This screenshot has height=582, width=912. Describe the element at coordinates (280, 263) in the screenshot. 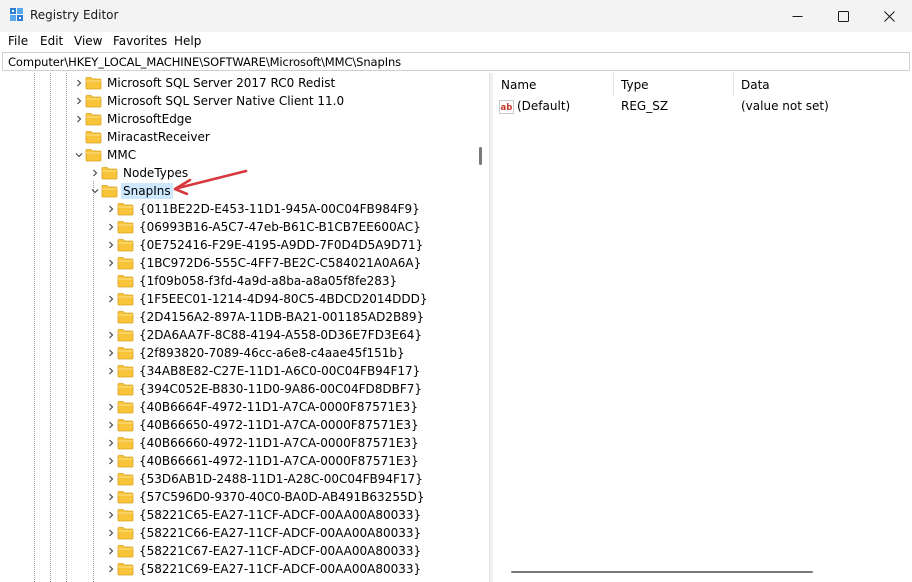

I see `tree-node-label: {1BC972D6-555C-4FF7-BE2C-C584021A0A6A}` at that location.